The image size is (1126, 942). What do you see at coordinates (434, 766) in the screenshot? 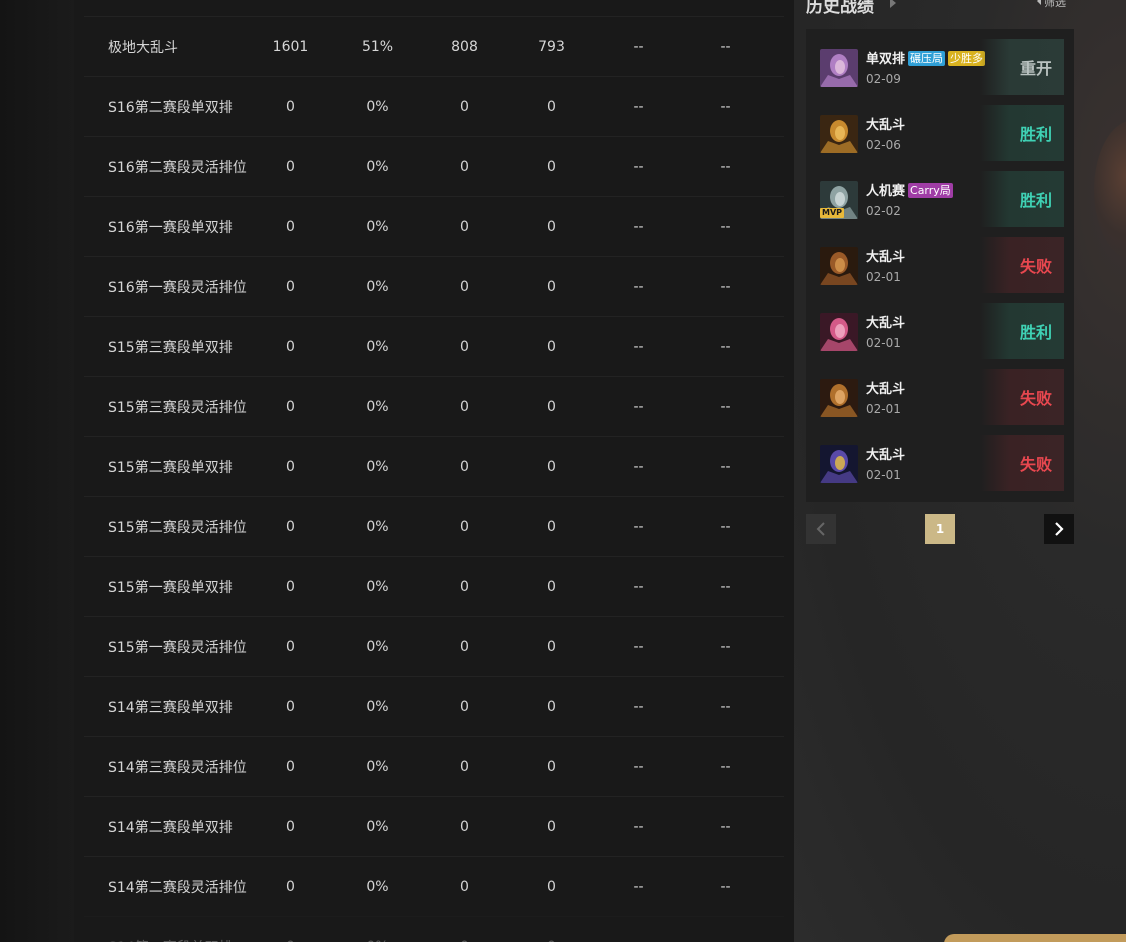
I see `table-row: S14第三赛段灵活排位 0 0% 0 0 -- --` at bounding box center [434, 766].